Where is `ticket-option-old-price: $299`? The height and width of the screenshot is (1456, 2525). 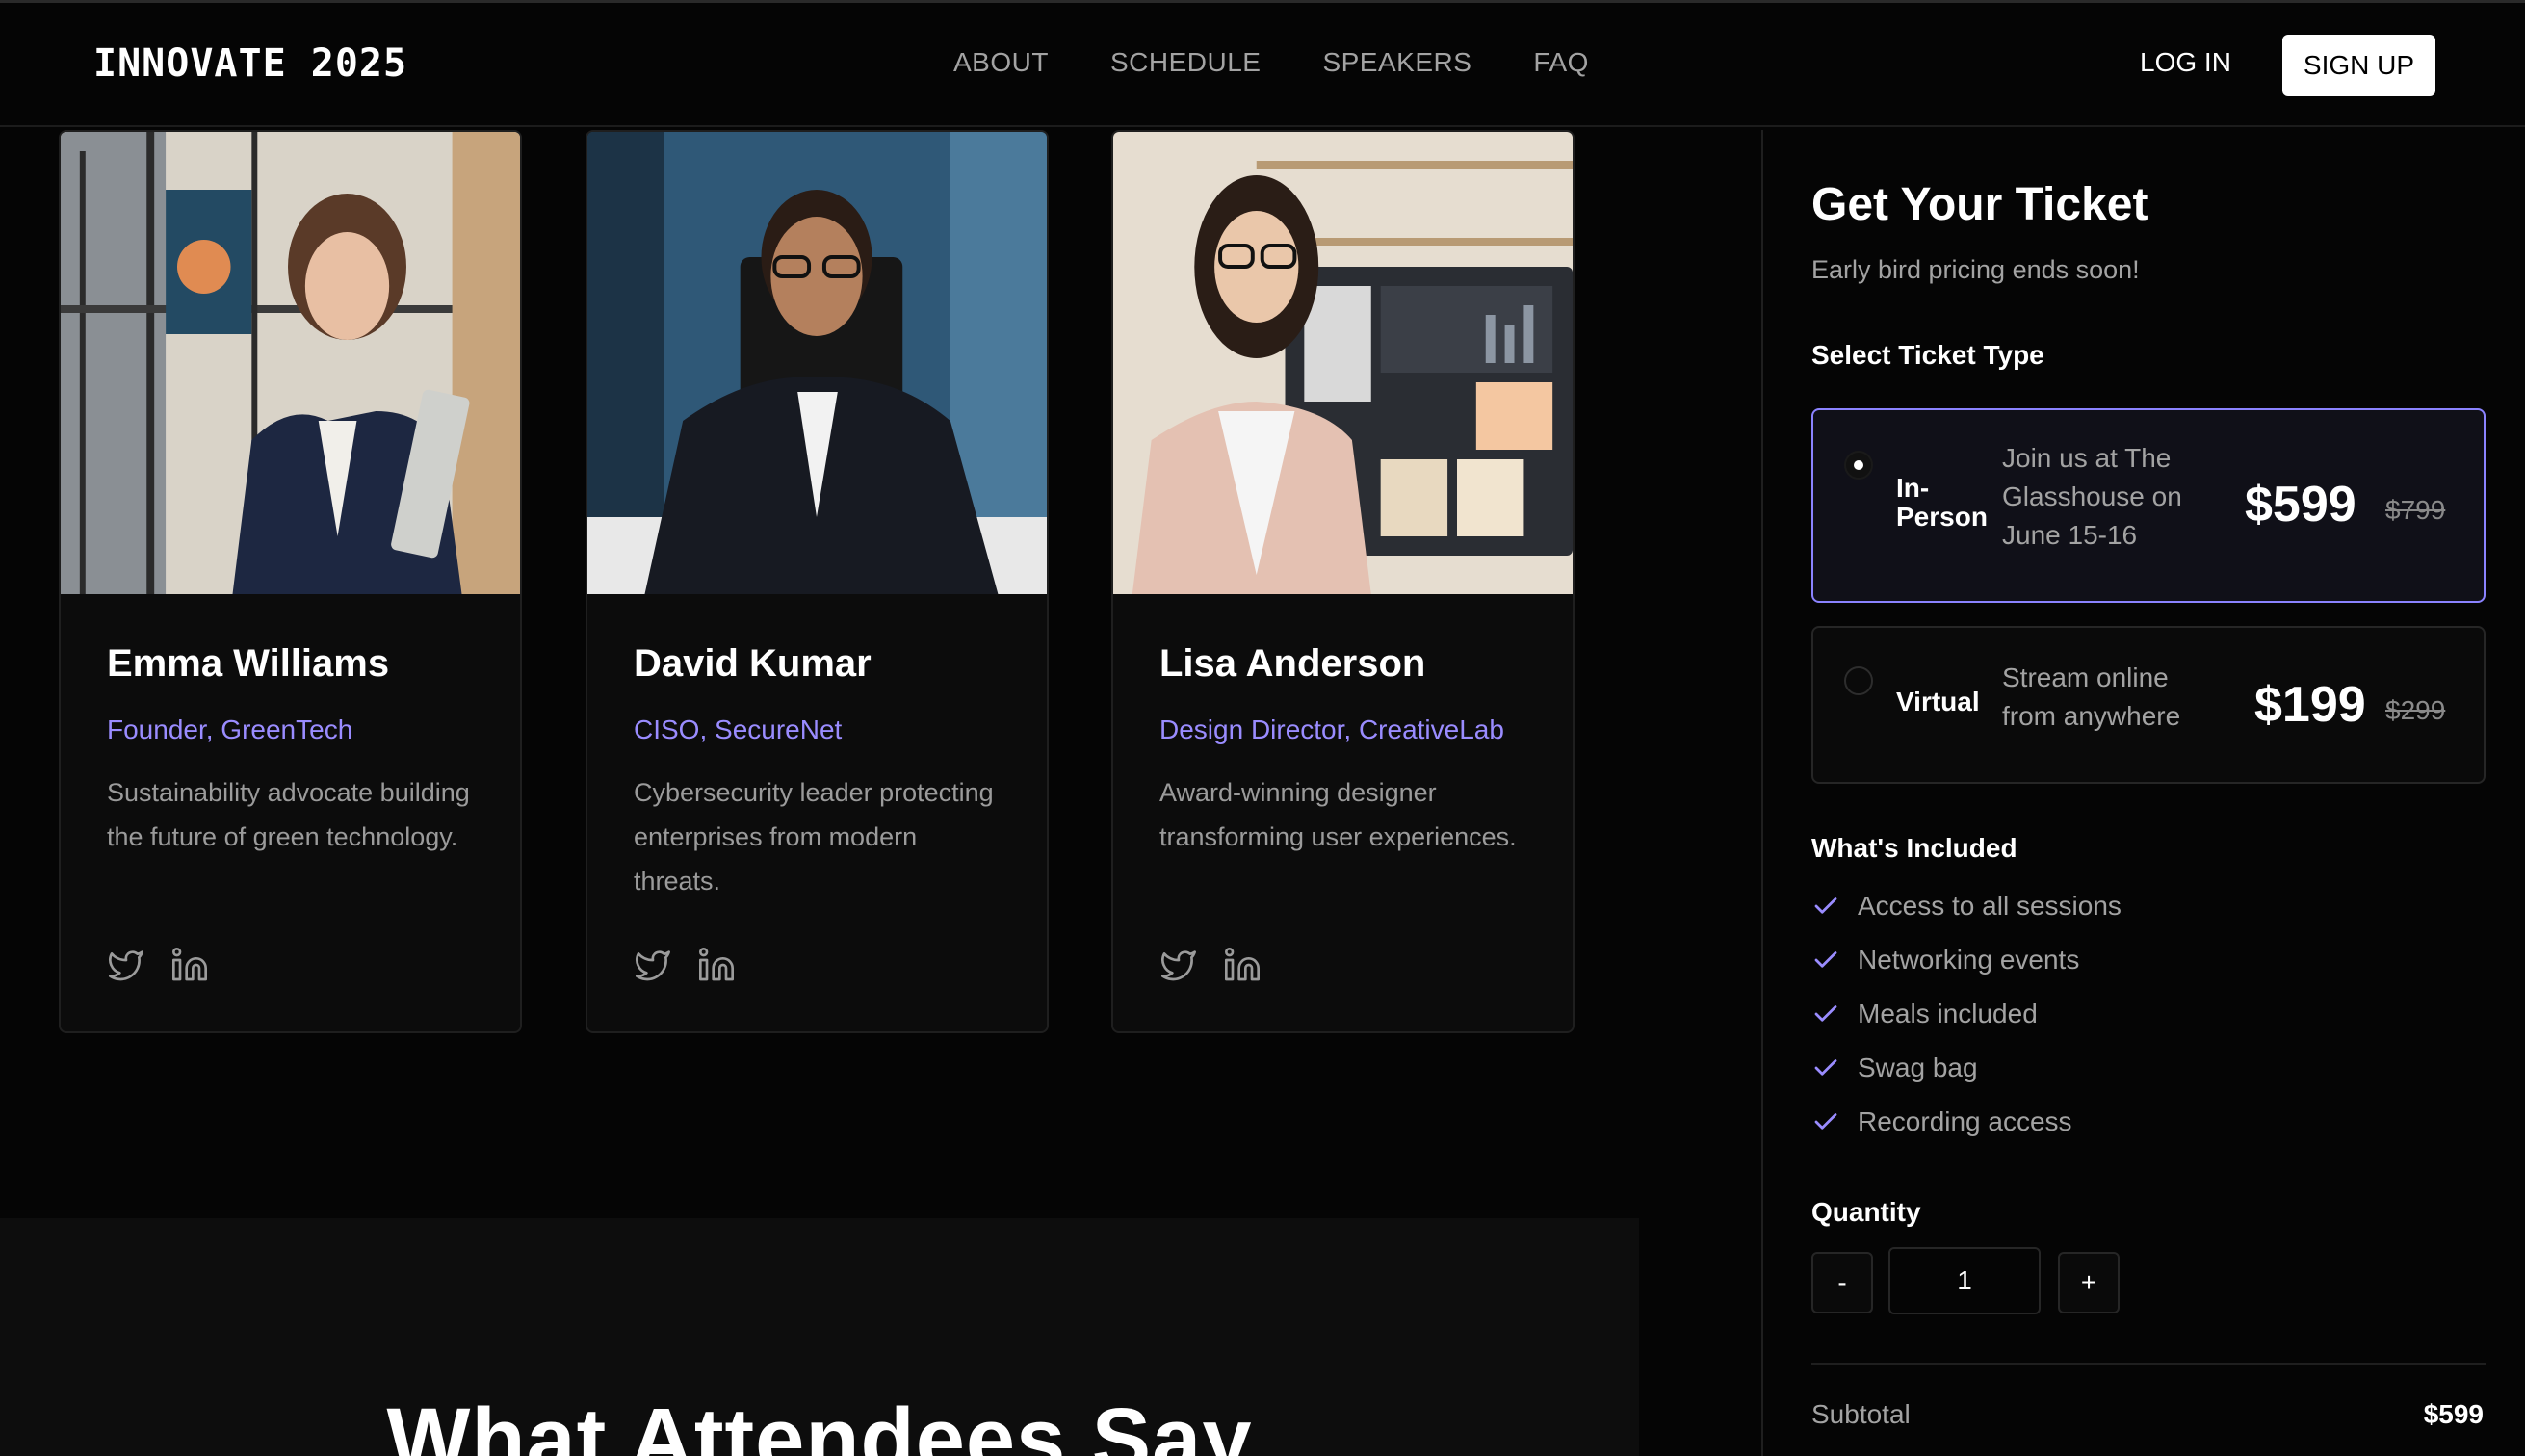
ticket-option-old-price: $299 is located at coordinates (2415, 710).